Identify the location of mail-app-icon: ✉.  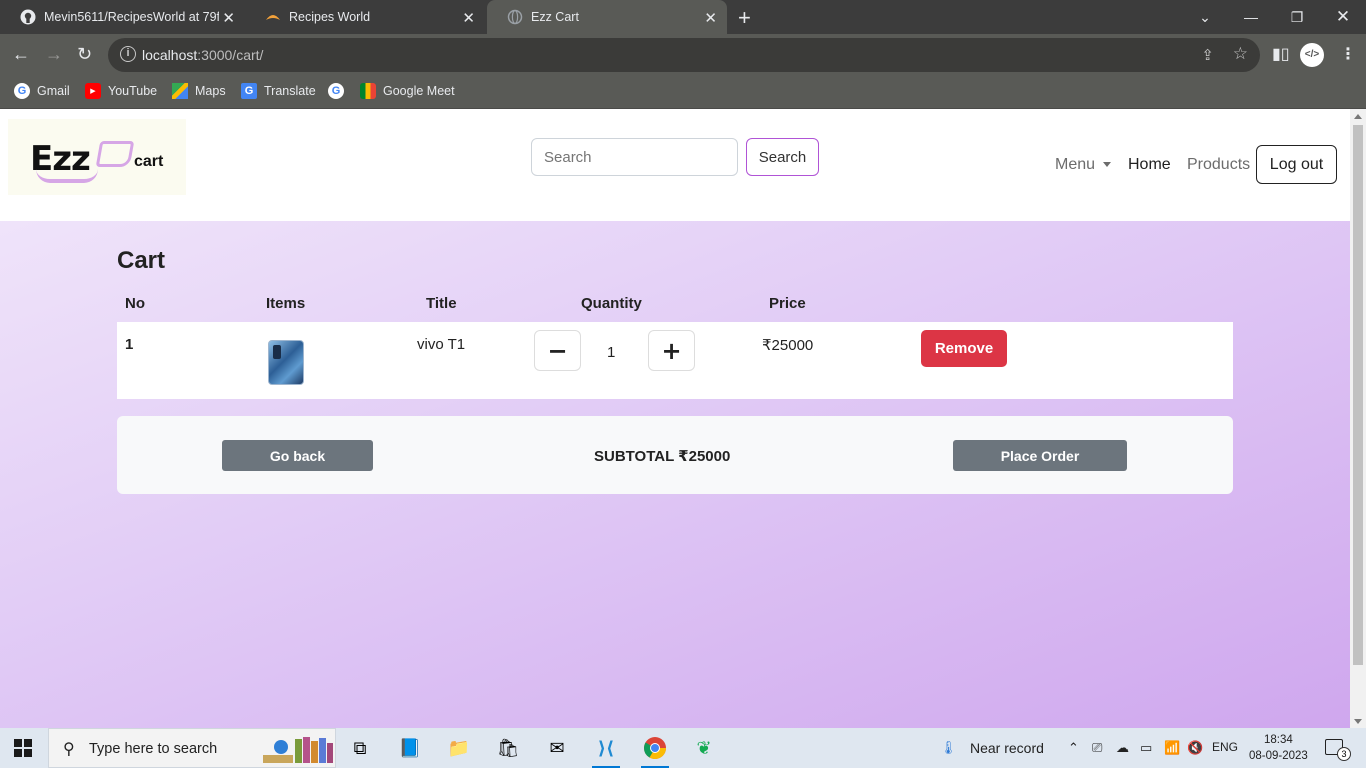
(557, 748).